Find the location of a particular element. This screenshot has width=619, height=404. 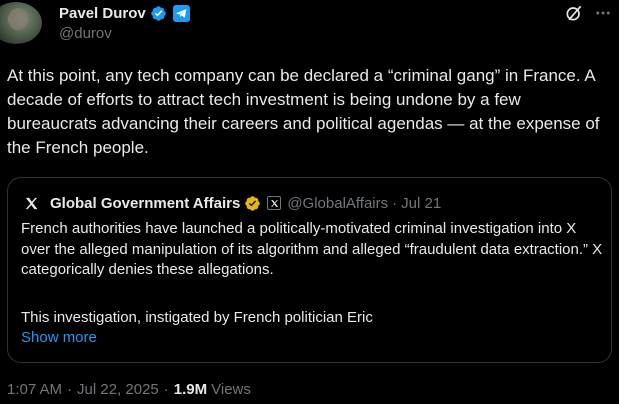

tweet-meta: 1:07 AM · Jul 22, 2025 · 1.9M Views is located at coordinates (129, 389).